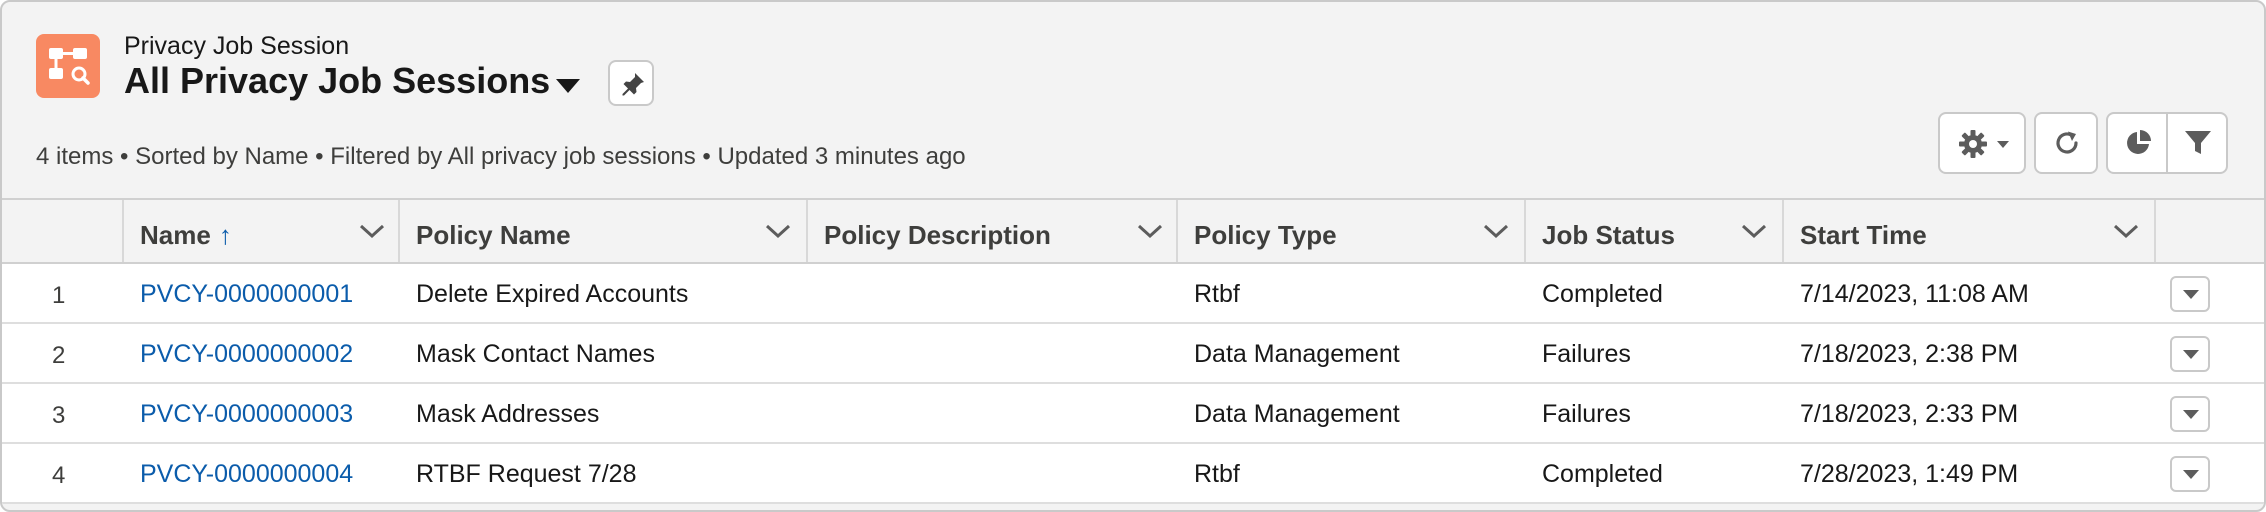 Image resolution: width=2266 pixels, height=512 pixels. What do you see at coordinates (2066, 143) in the screenshot?
I see `refresh-button` at bounding box center [2066, 143].